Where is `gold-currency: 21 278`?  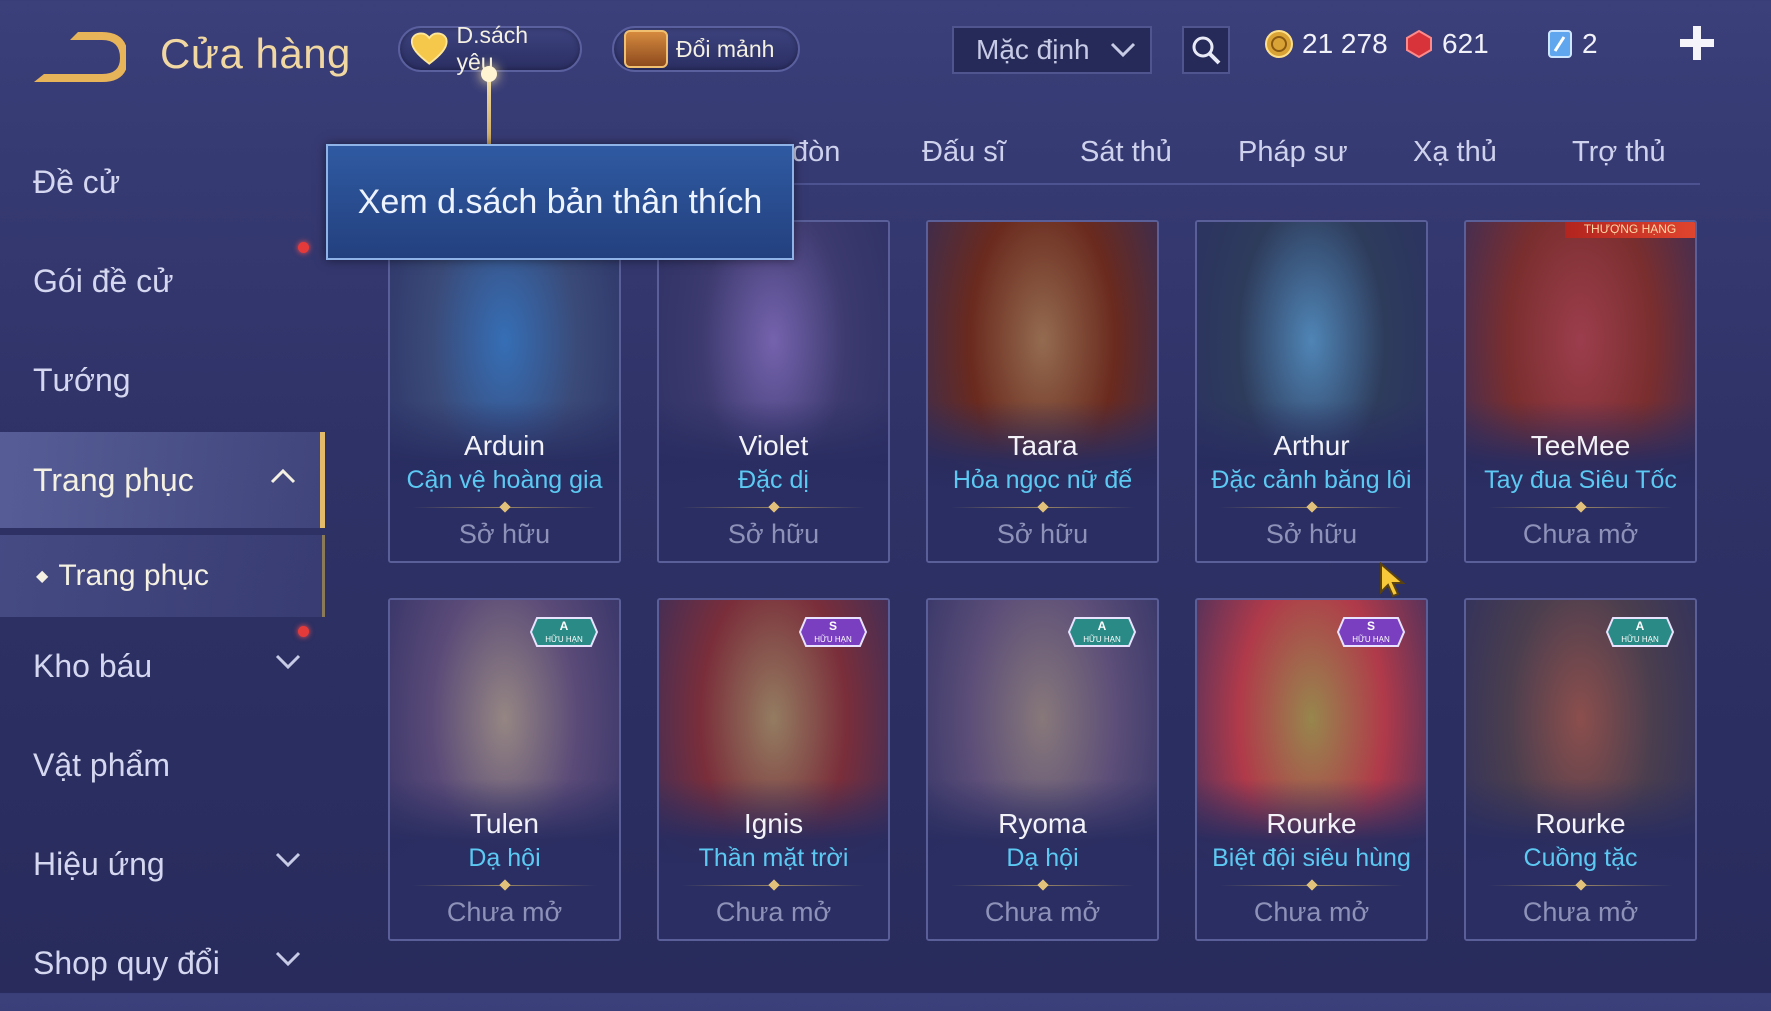
gold-currency: 21 278 is located at coordinates (1326, 44).